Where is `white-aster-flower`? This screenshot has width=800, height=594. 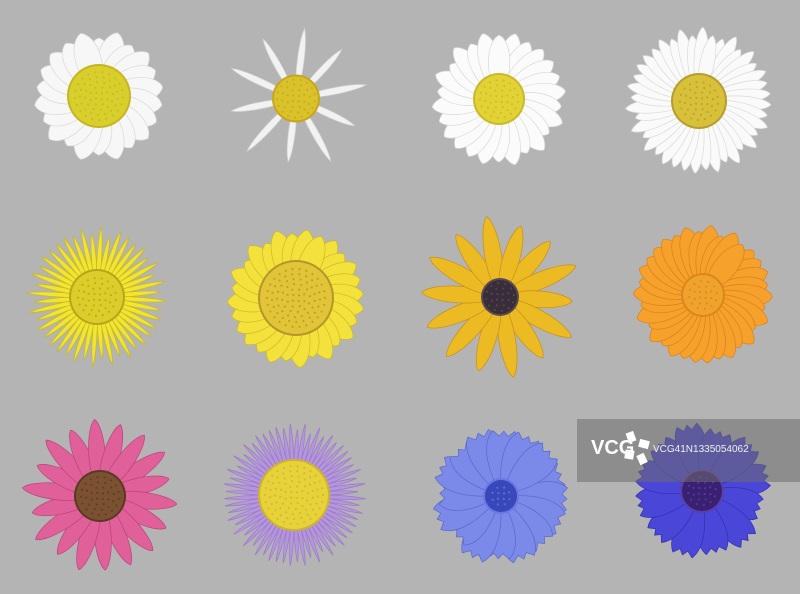 white-aster-flower is located at coordinates (699, 101).